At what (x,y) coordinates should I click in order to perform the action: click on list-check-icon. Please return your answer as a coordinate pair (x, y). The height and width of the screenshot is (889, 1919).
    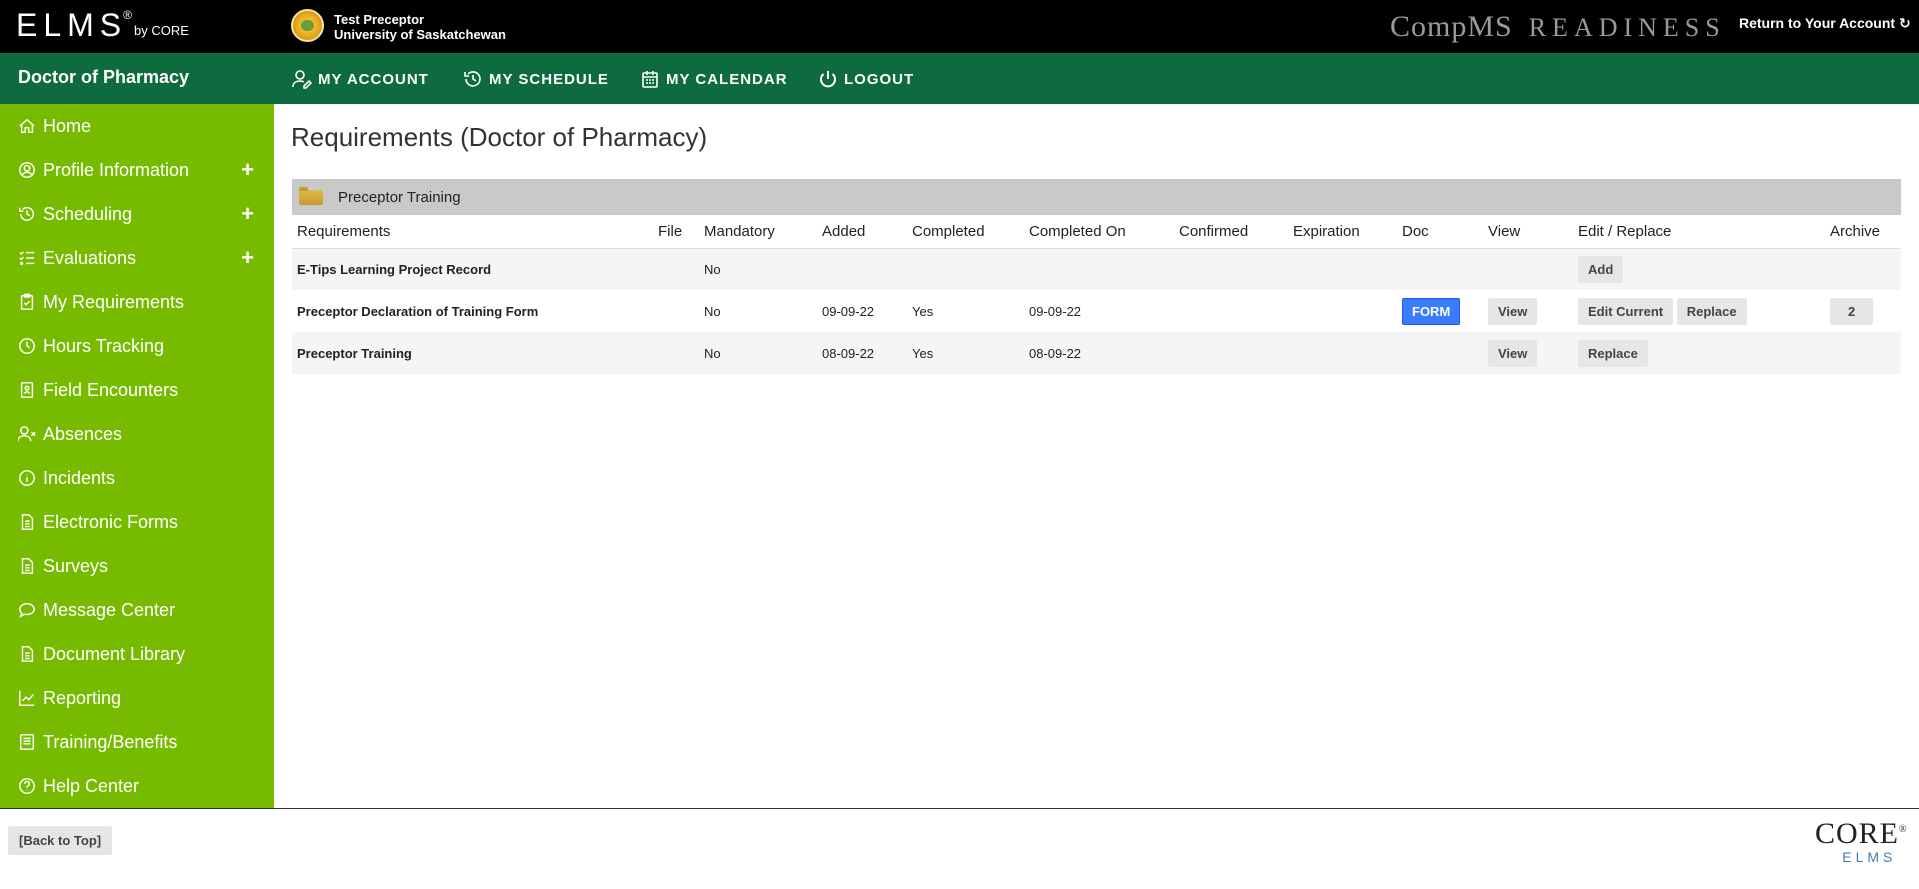
    Looking at the image, I should click on (27, 258).